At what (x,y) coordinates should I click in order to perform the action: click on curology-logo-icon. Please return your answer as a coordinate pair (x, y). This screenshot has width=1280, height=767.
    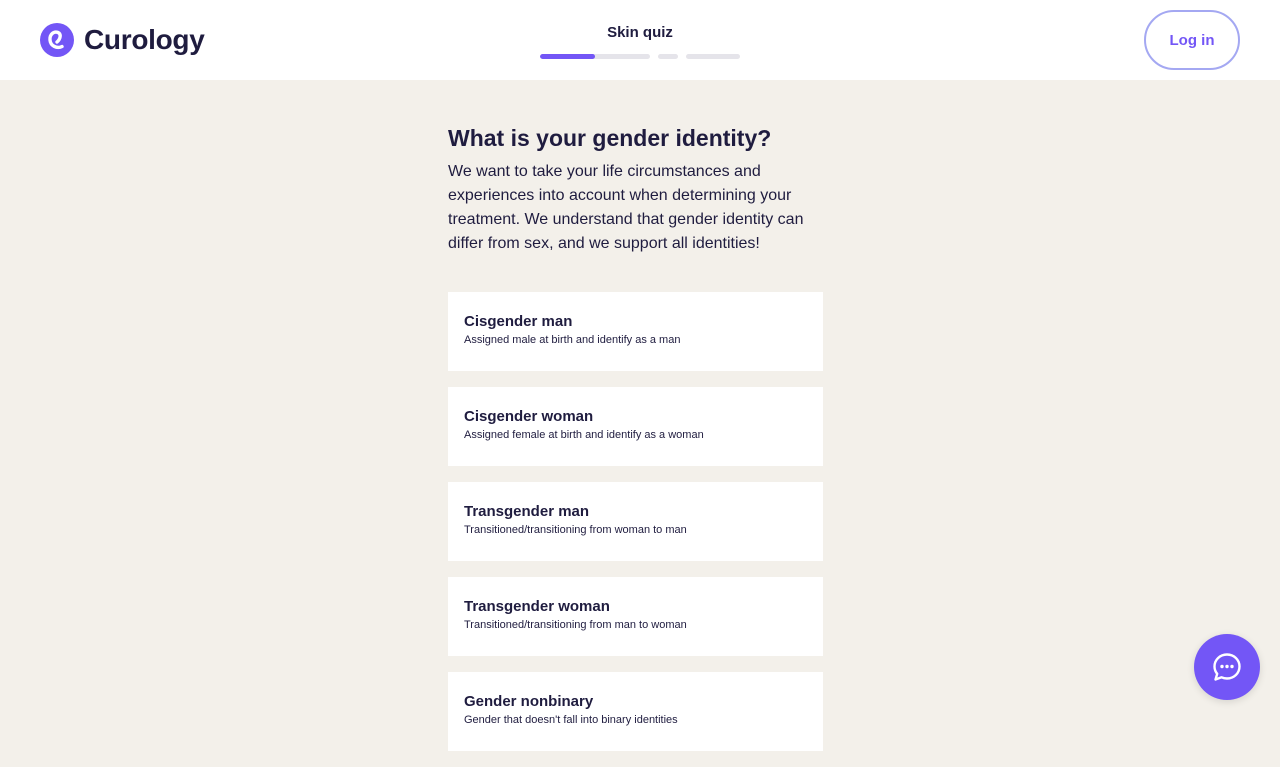
    Looking at the image, I should click on (57, 40).